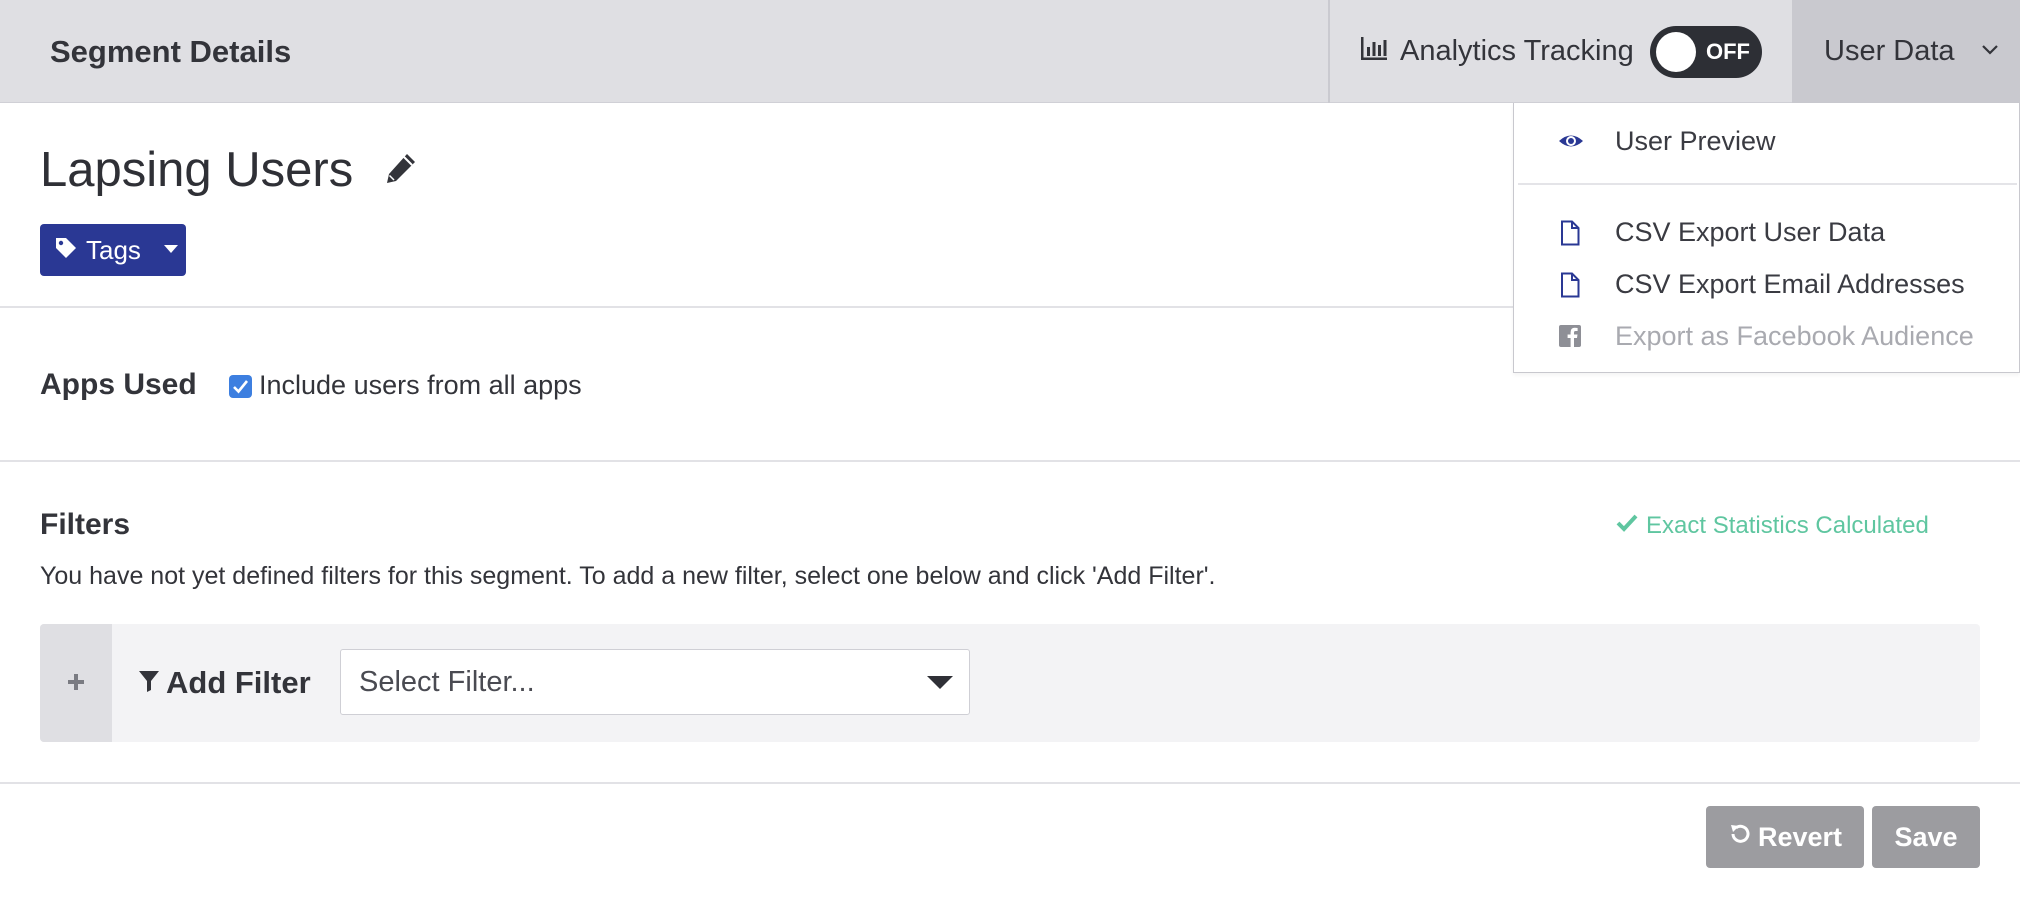  I want to click on tag-icon, so click(66, 250).